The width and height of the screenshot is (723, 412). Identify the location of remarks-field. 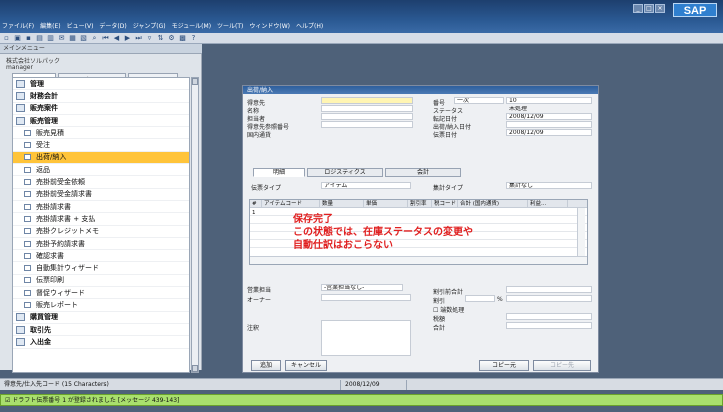
(366, 338).